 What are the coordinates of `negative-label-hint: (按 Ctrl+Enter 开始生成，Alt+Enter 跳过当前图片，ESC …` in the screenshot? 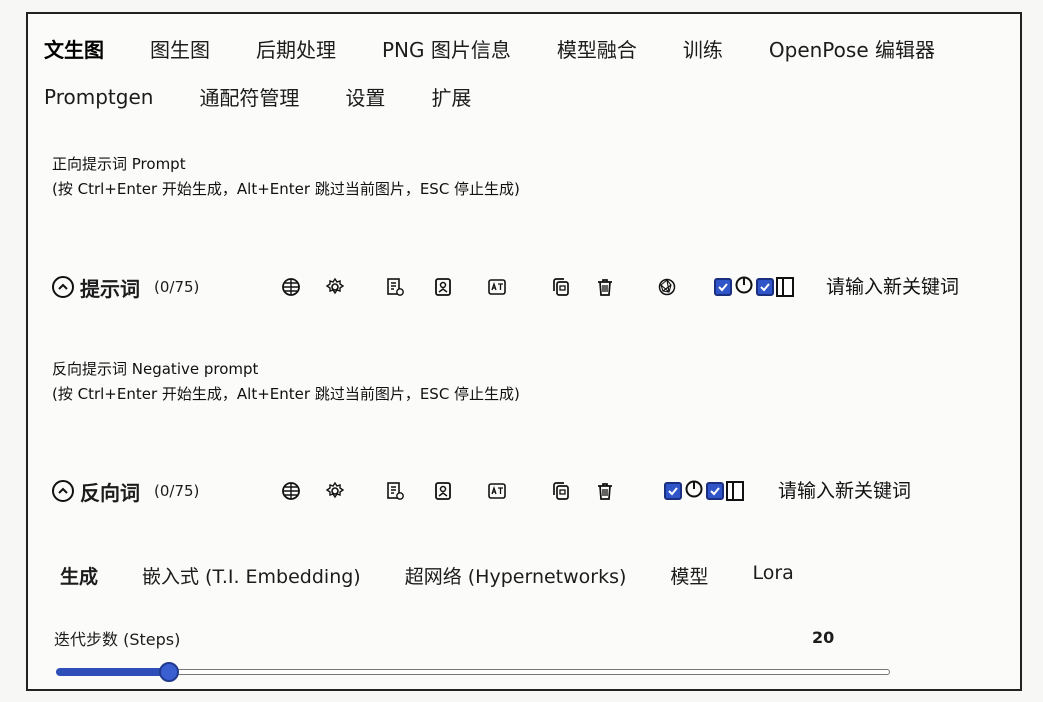 It's located at (286, 394).